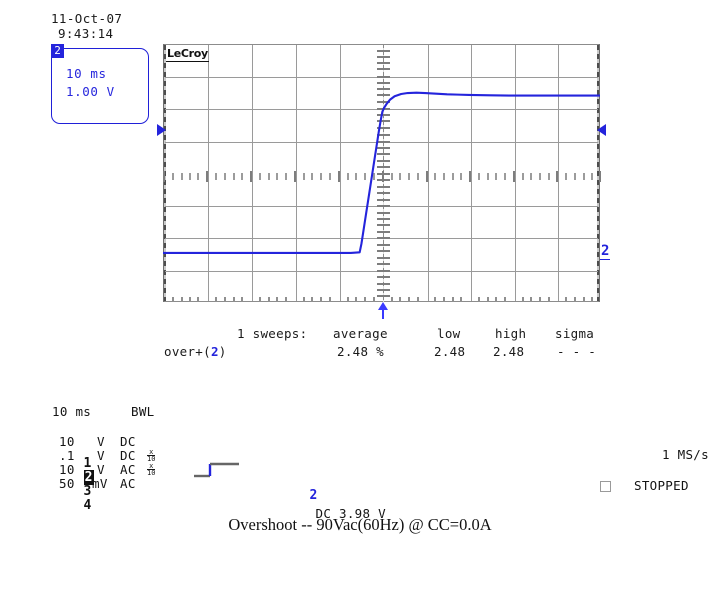 This screenshot has width=720, height=594. What do you see at coordinates (67, 483) in the screenshot?
I see `channel-scale: 50` at bounding box center [67, 483].